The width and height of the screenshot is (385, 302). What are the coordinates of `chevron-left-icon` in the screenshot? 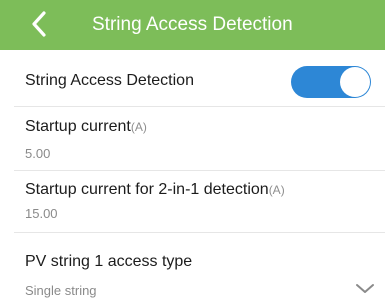 It's located at (39, 24).